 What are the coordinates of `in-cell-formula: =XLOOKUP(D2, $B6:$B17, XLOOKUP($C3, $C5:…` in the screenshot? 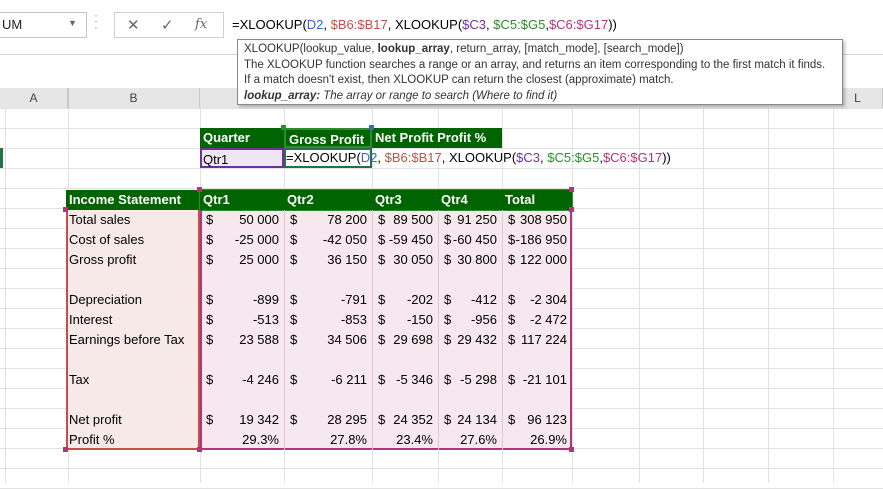 It's located at (478, 158).